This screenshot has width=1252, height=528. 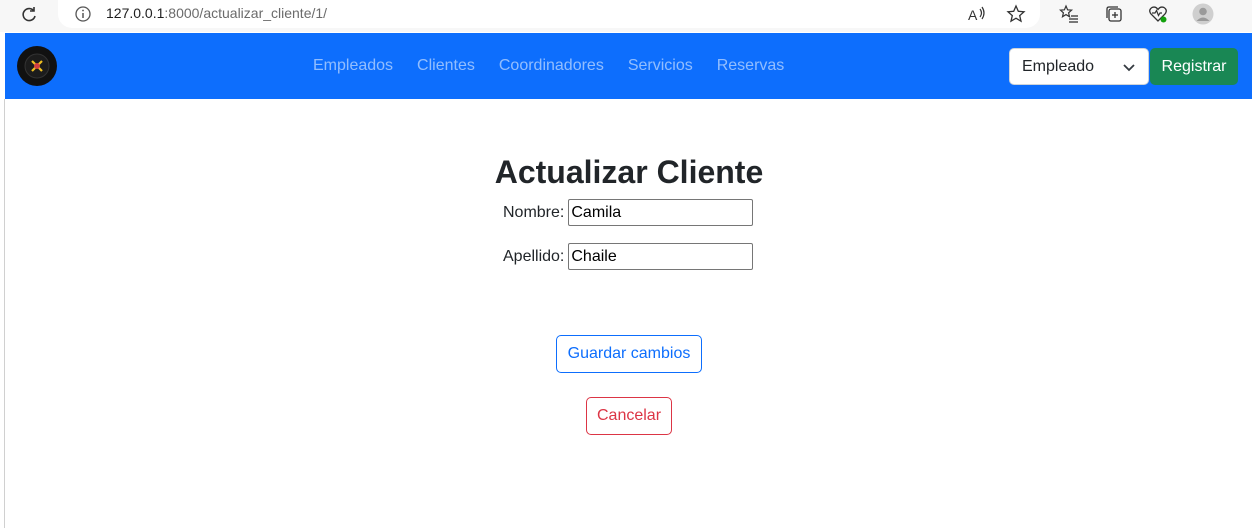 What do you see at coordinates (1058, 66) in the screenshot?
I see `role-select-value: Empleado` at bounding box center [1058, 66].